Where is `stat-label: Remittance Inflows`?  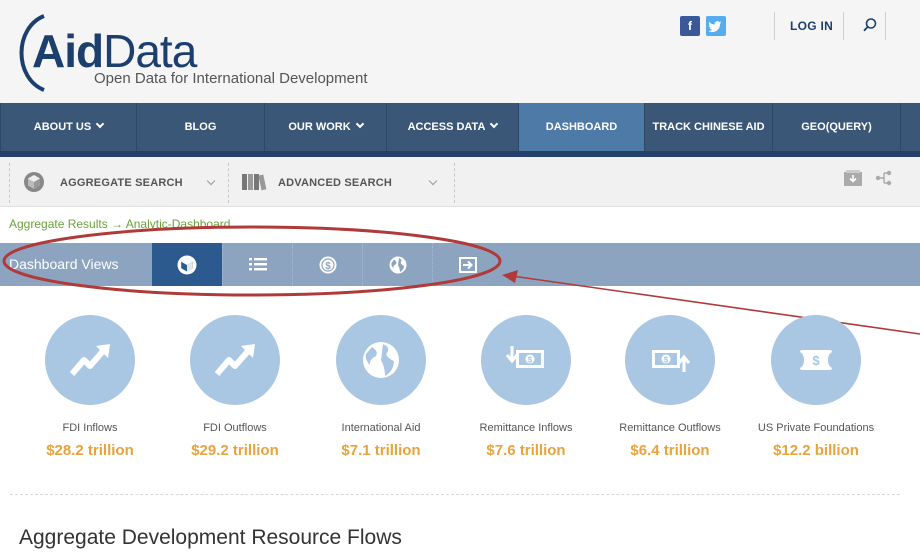
stat-label: Remittance Inflows is located at coordinates (526, 428).